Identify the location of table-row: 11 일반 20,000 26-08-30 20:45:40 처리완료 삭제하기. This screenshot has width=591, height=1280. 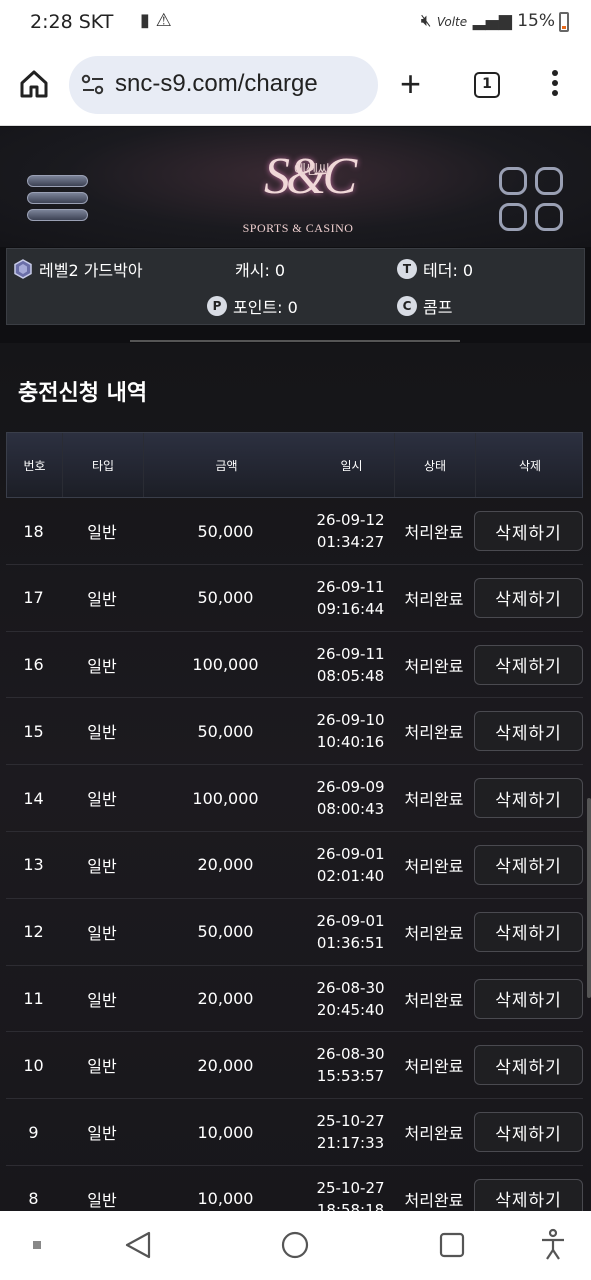
(294, 999).